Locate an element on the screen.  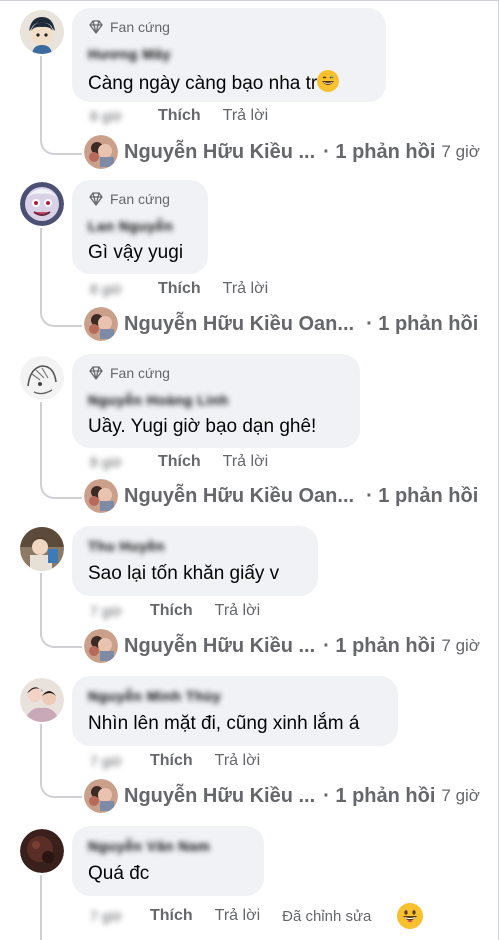
comment-author: Nguyễn Minh Thùy is located at coordinates (154, 696).